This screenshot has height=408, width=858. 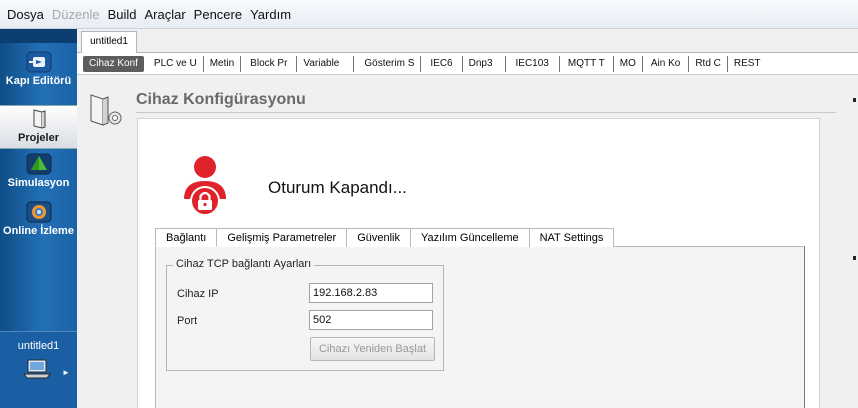 What do you see at coordinates (666, 63) in the screenshot?
I see `config-tab-ain: Ain Ko` at bounding box center [666, 63].